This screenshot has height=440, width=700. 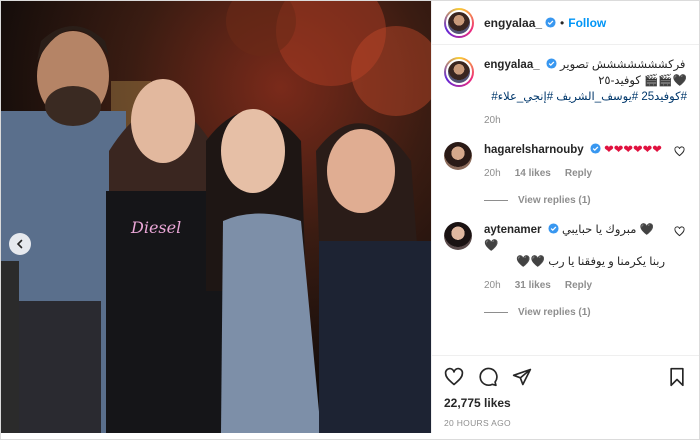 What do you see at coordinates (587, 23) in the screenshot?
I see `follow-button: Follow` at bounding box center [587, 23].